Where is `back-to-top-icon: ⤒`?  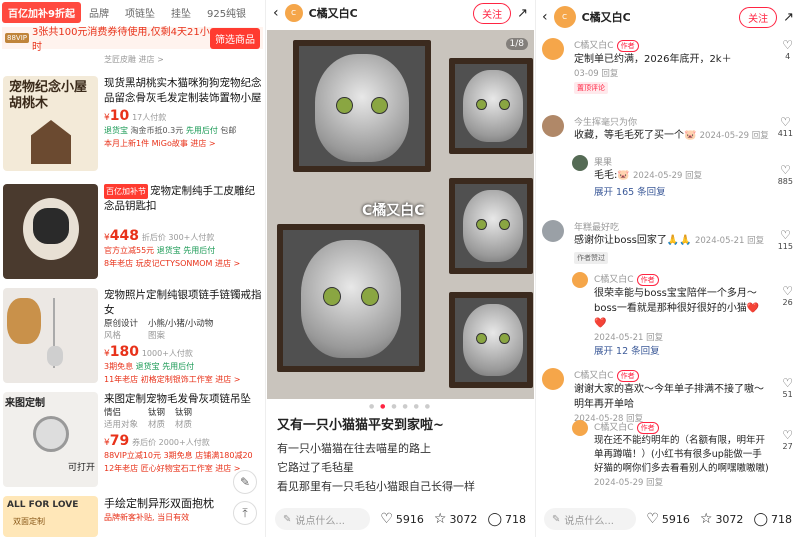 back-to-top-icon: ⤒ is located at coordinates (245, 513).